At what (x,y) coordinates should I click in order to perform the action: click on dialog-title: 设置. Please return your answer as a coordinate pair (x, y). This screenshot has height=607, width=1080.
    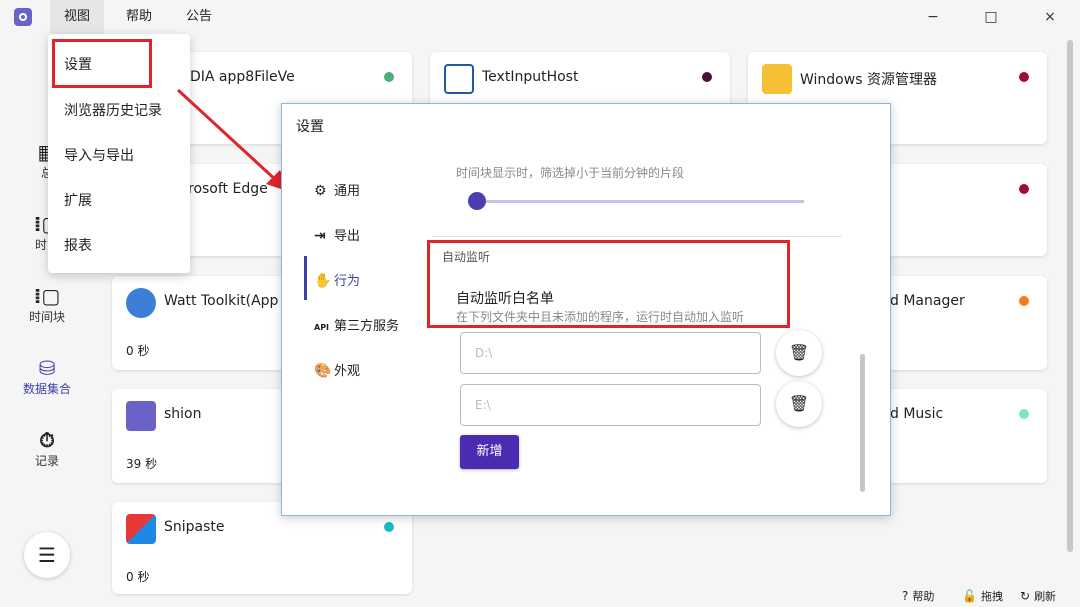
    Looking at the image, I should click on (310, 127).